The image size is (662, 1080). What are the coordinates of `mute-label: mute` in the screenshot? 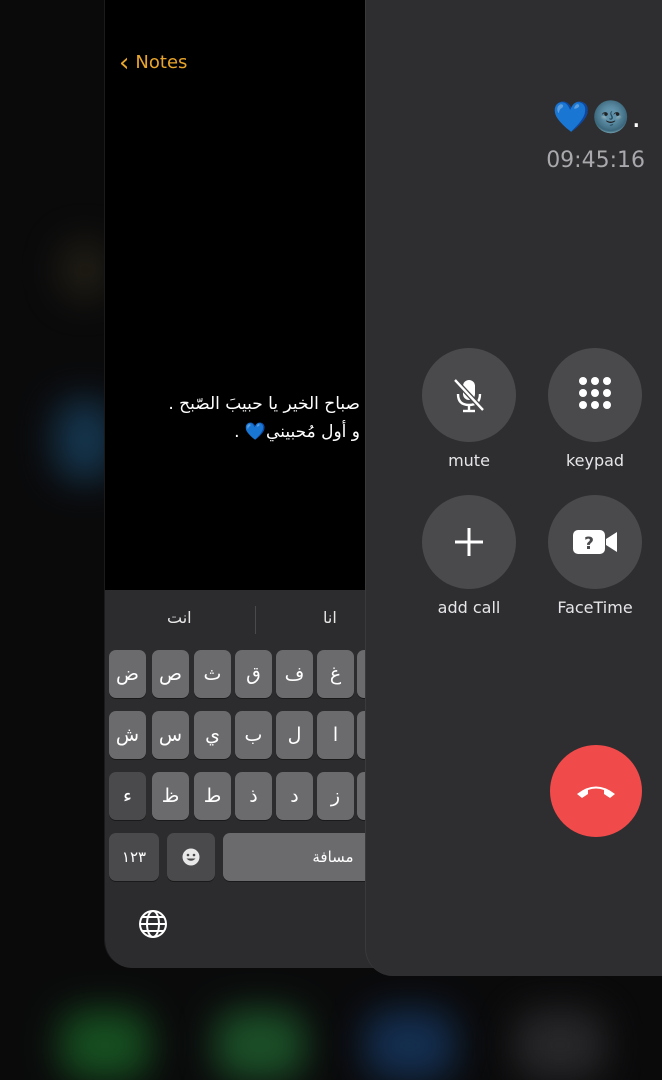 It's located at (469, 460).